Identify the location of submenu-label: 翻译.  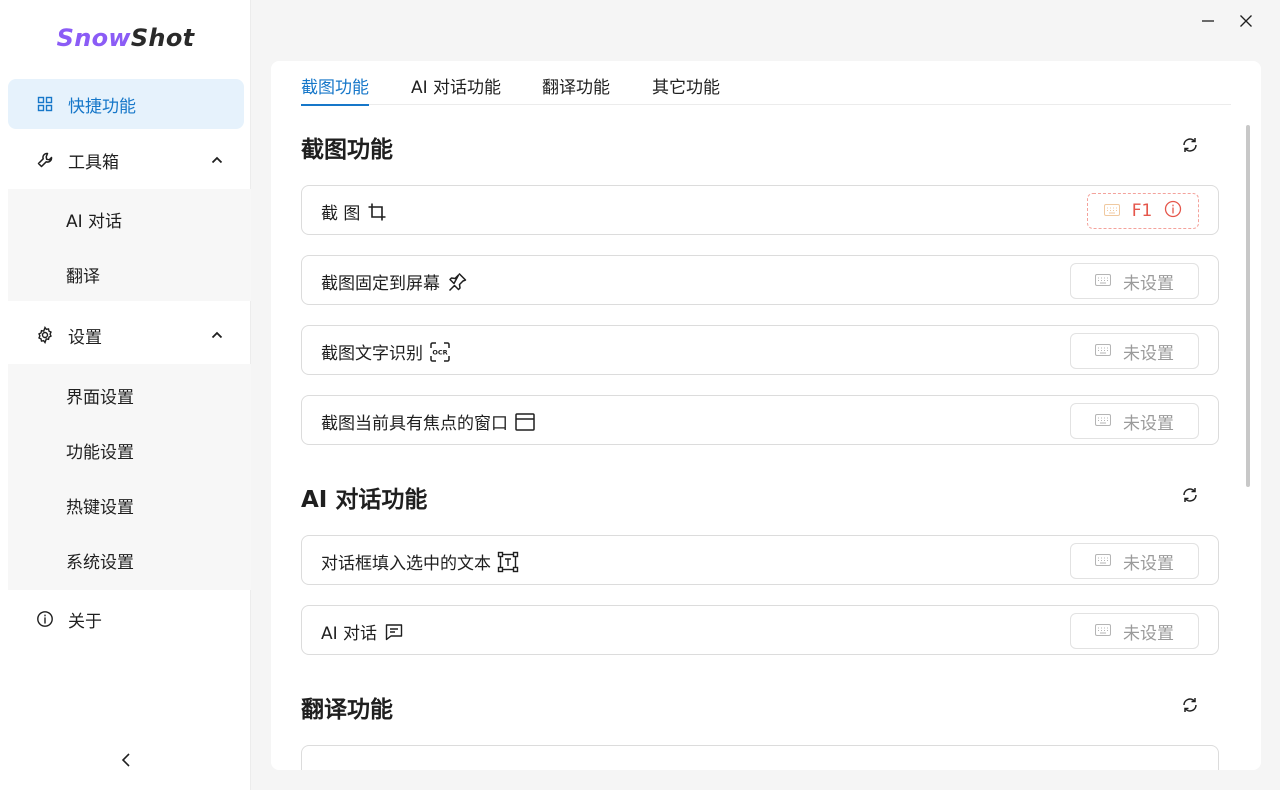
(83, 276).